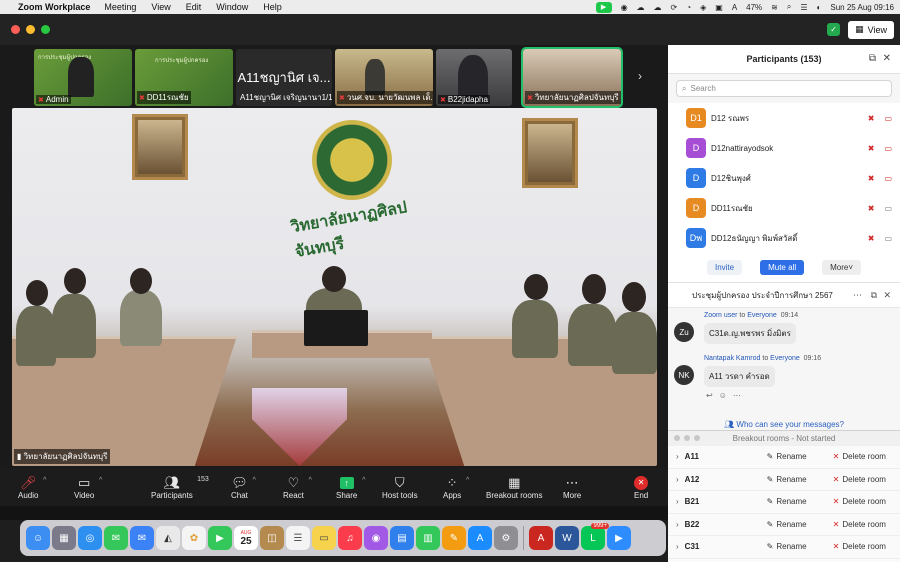  What do you see at coordinates (400, 487) in the screenshot?
I see `host-tools-button: ⛉ Host tools` at bounding box center [400, 487].